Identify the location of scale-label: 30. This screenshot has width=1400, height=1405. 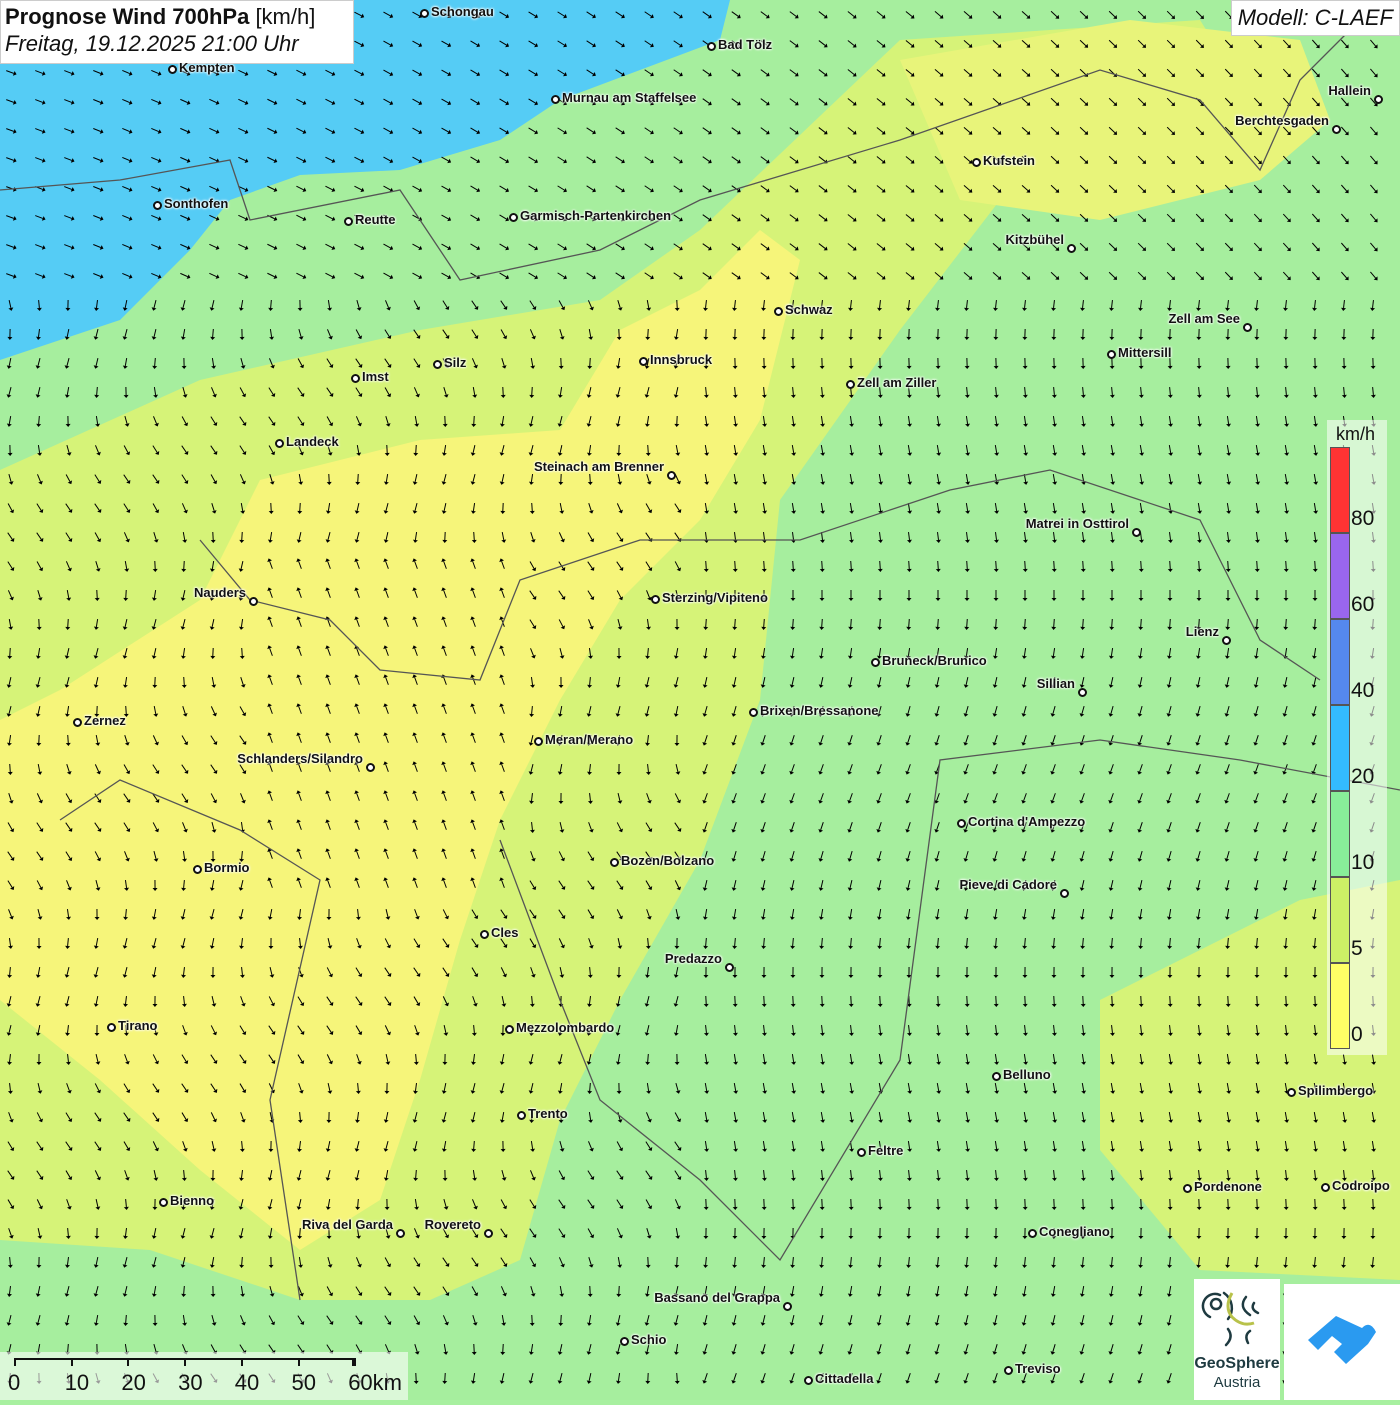
(190, 1383).